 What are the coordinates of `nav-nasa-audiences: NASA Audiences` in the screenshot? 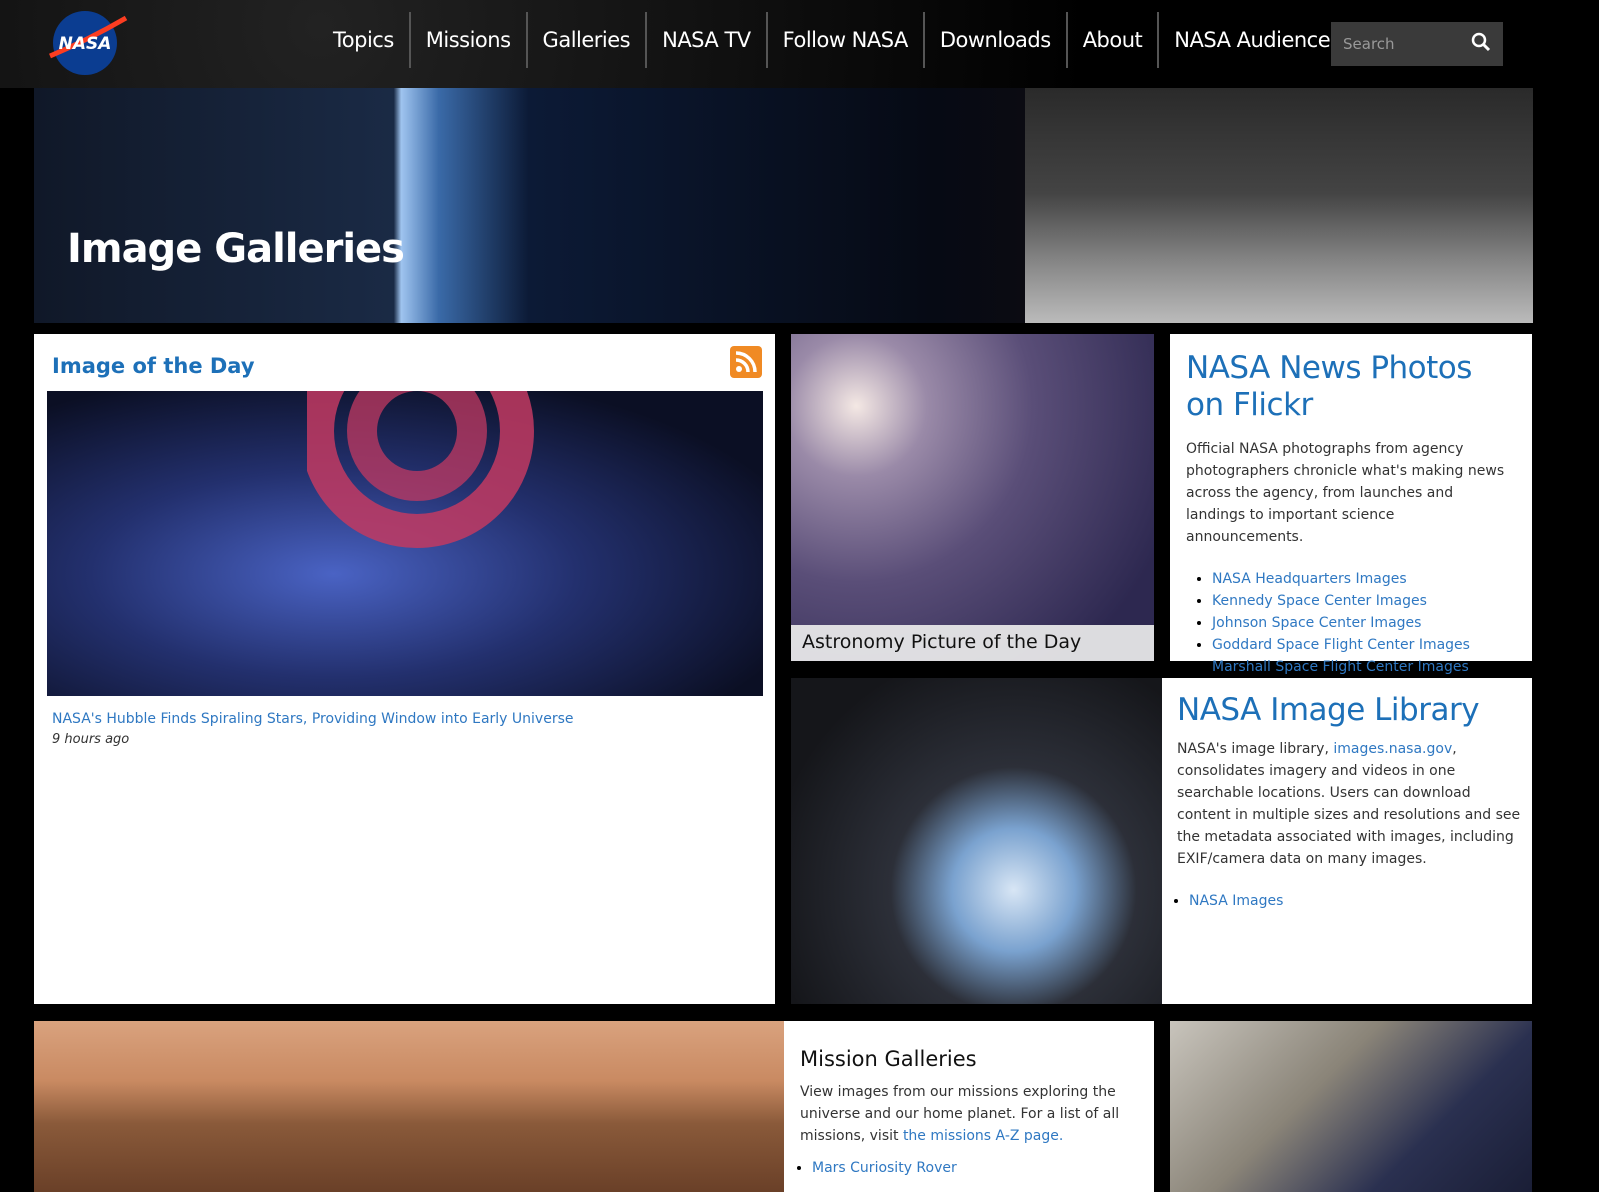 It's located at (1256, 40).